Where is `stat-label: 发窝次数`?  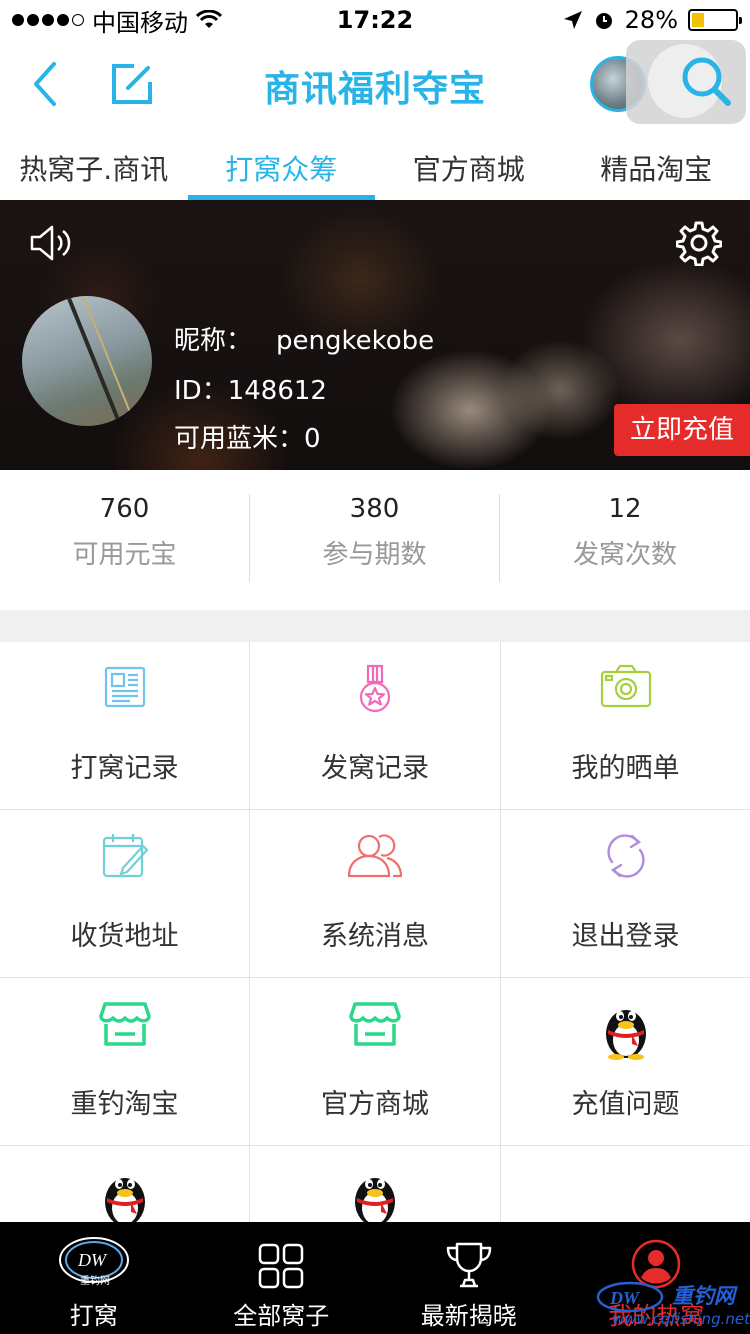 stat-label: 发窝次数 is located at coordinates (624, 555).